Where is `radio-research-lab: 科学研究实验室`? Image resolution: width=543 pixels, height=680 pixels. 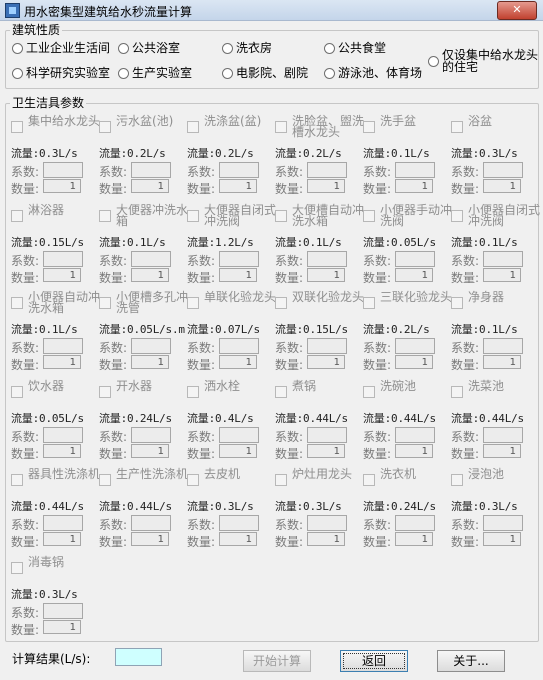
radio-research-lab: 科学研究实验室 is located at coordinates (61, 73).